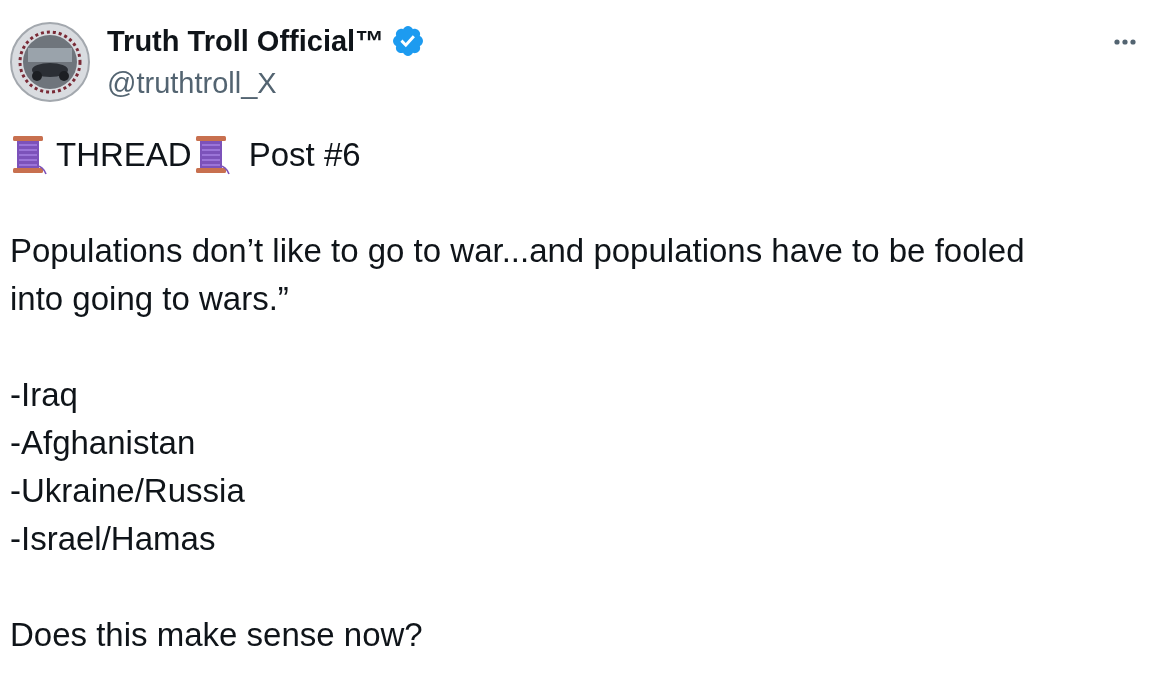 This screenshot has width=1160, height=676. What do you see at coordinates (103, 443) in the screenshot?
I see `list-line: -Afghanistan` at bounding box center [103, 443].